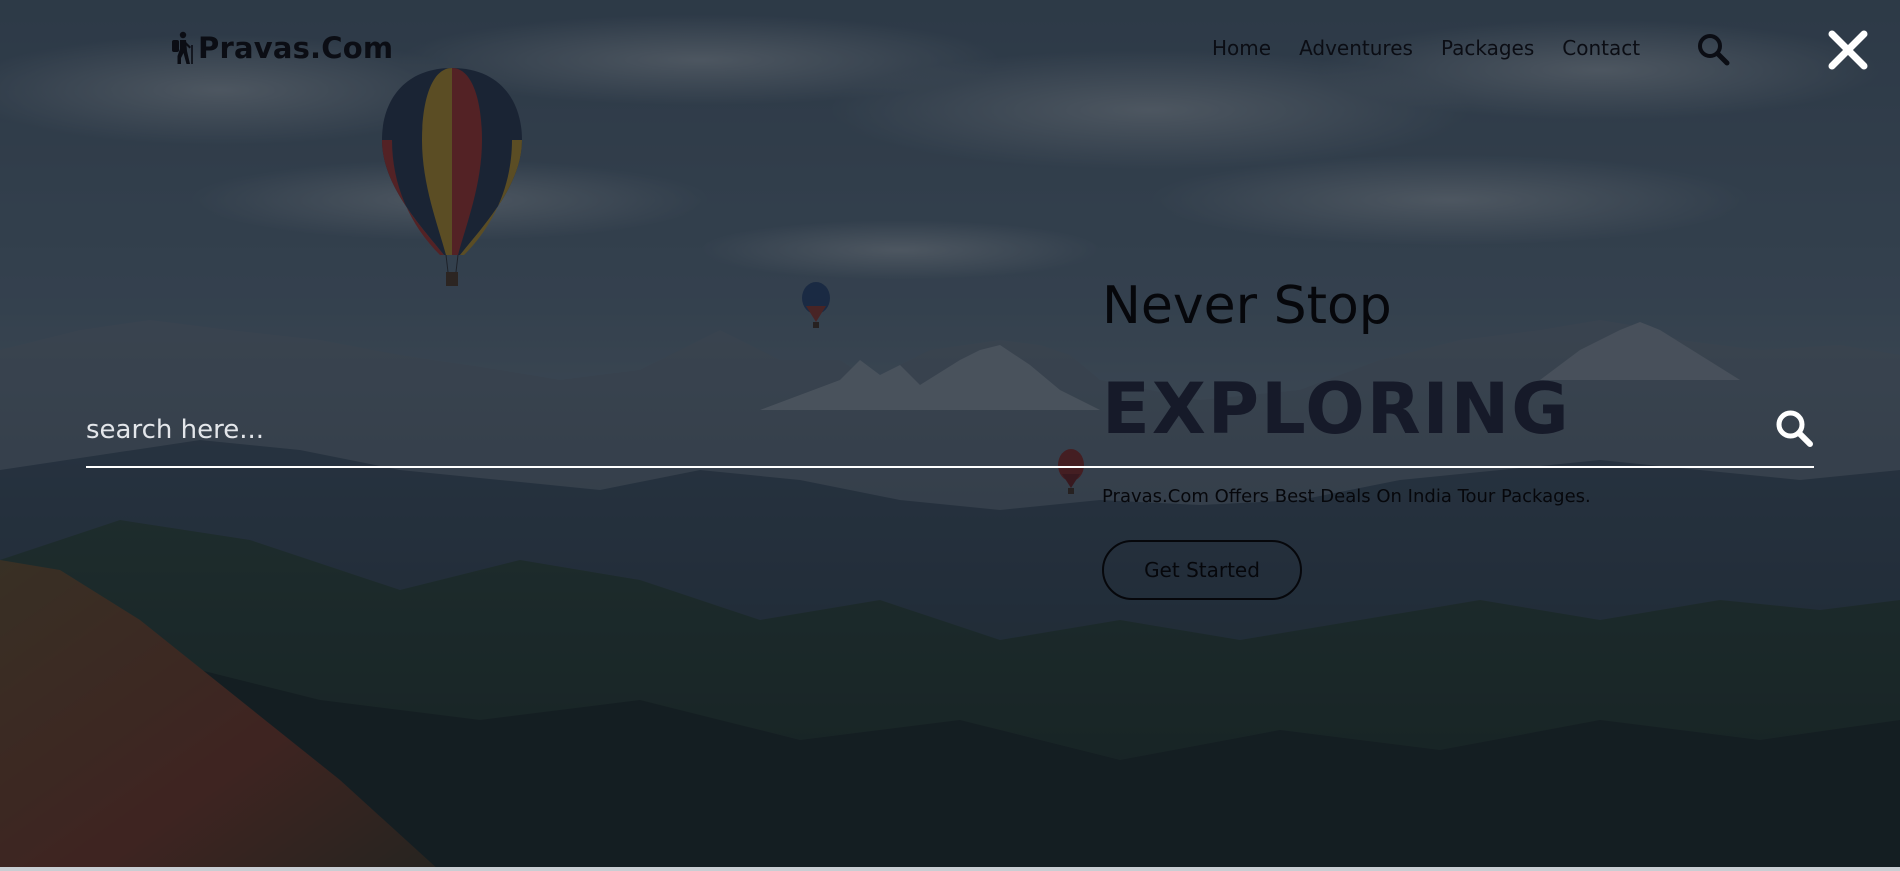  I want to click on nav-link-adventures: Adventures, so click(1356, 48).